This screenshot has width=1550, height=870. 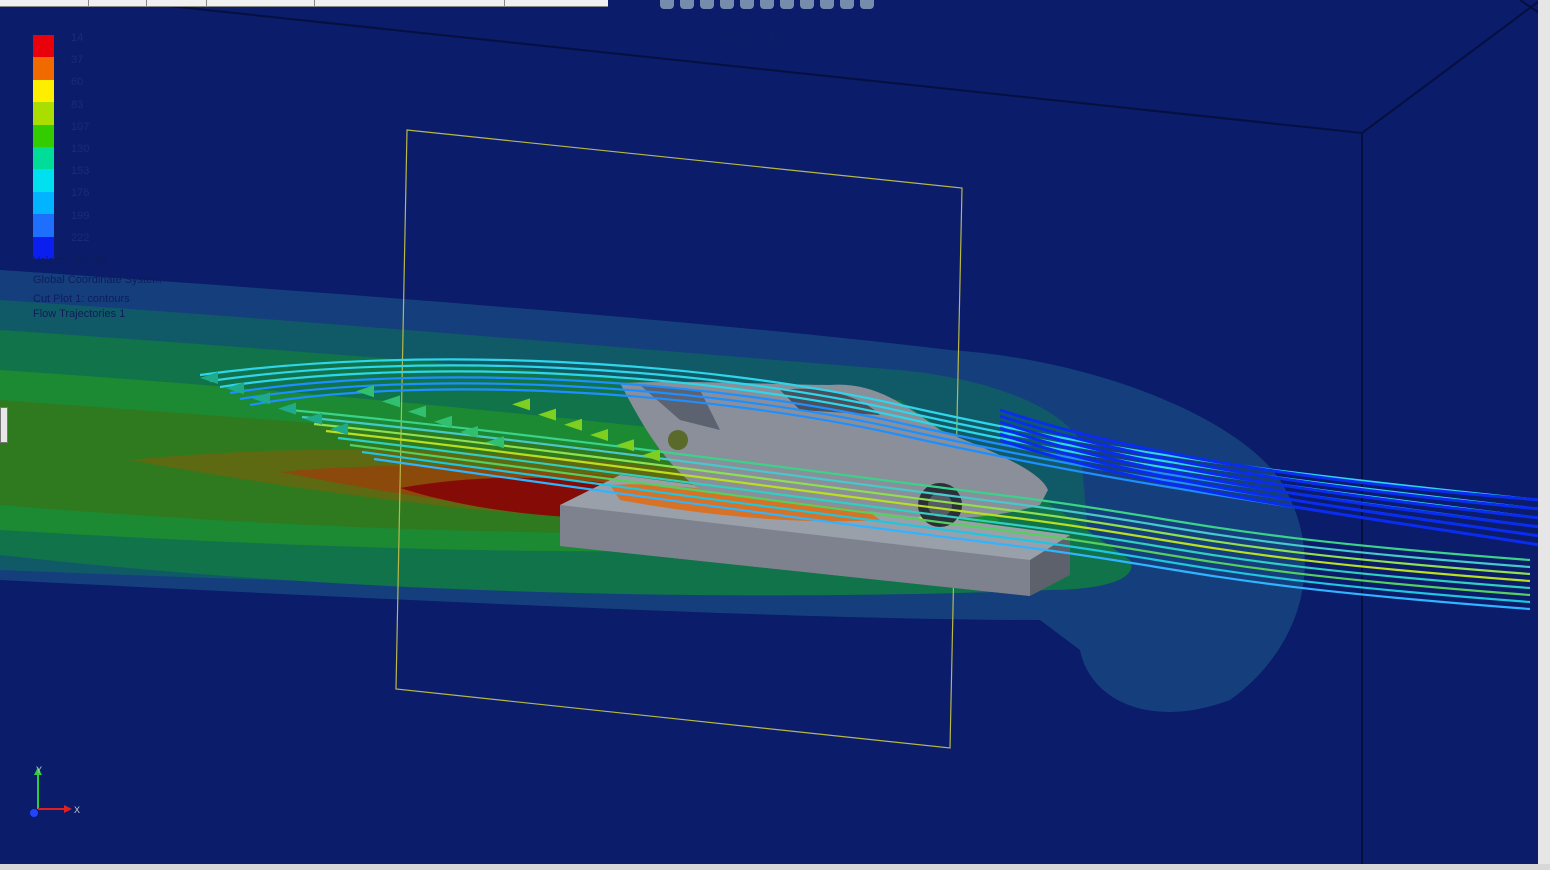 I want to click on legend-value: 14, so click(x=77, y=38).